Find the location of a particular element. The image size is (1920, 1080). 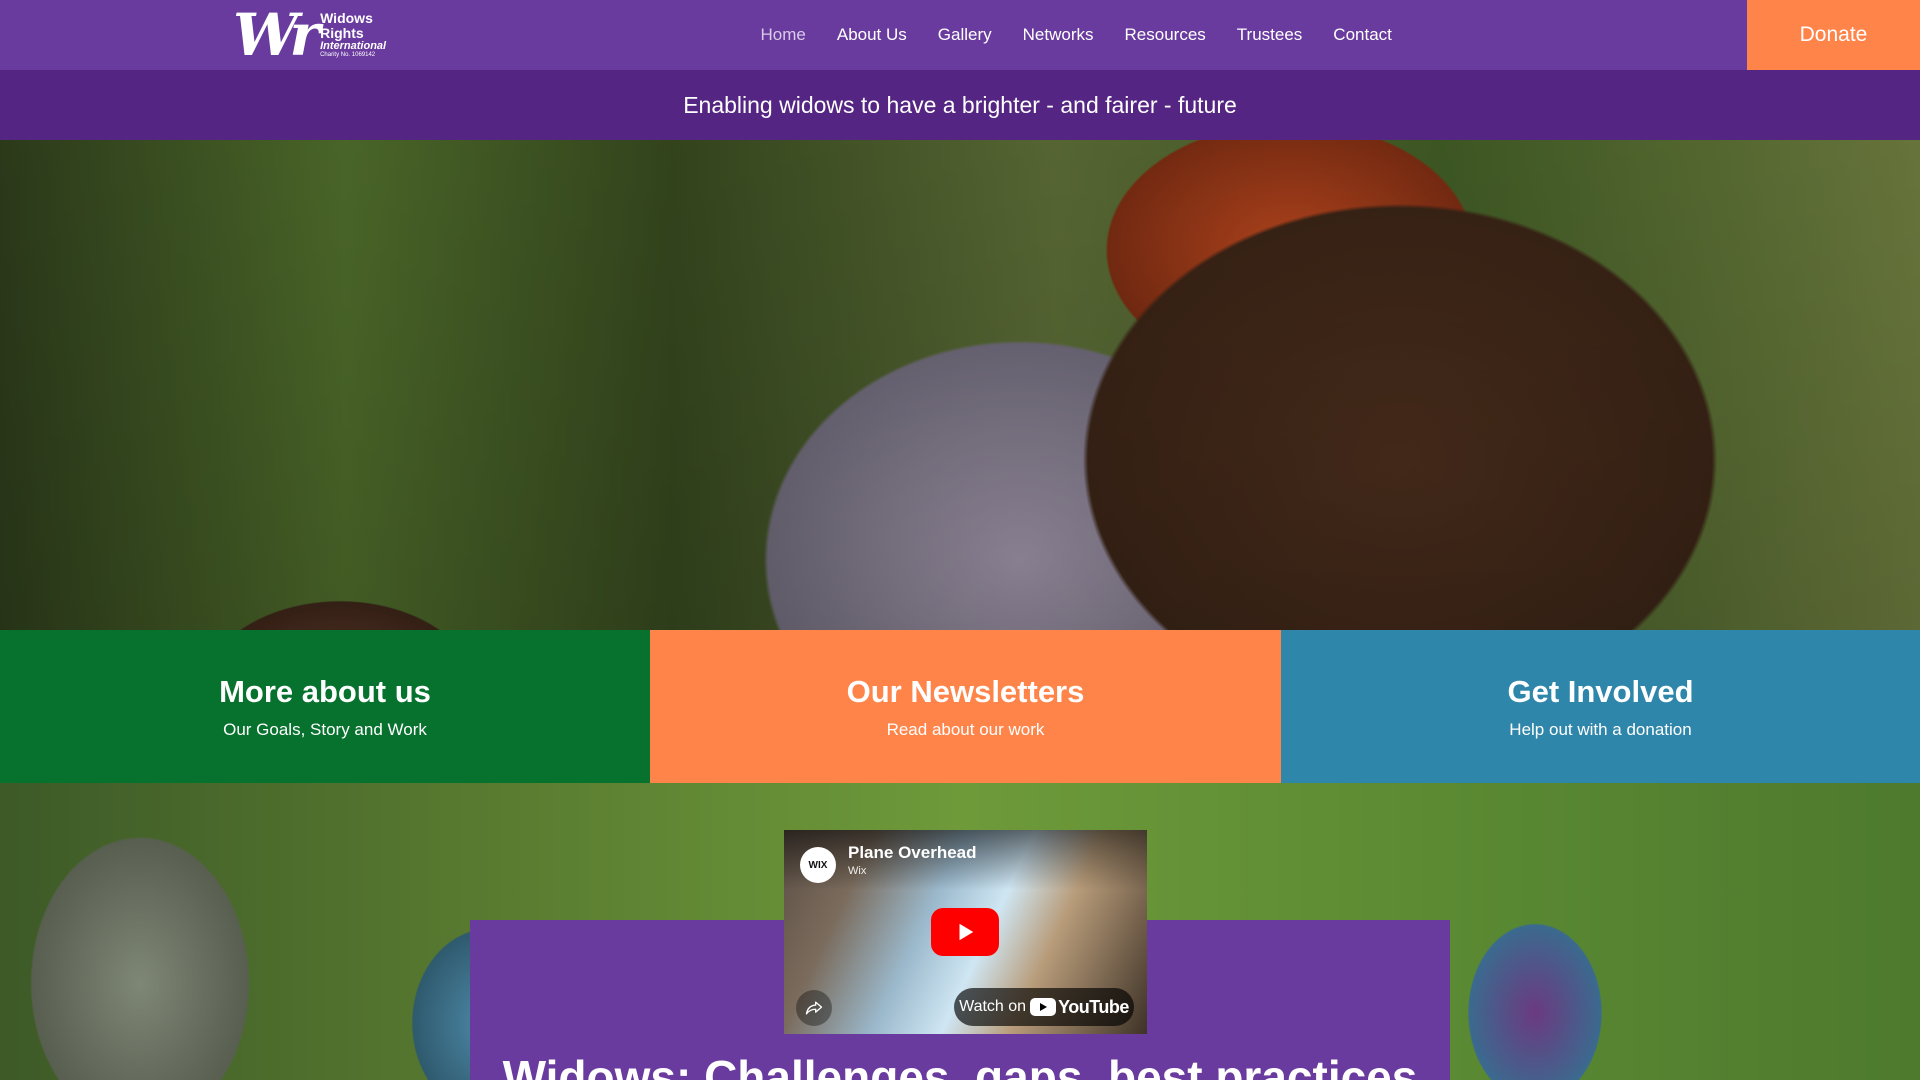

card-get-involved: Get Involved Help out with a donation is located at coordinates (1600, 706).